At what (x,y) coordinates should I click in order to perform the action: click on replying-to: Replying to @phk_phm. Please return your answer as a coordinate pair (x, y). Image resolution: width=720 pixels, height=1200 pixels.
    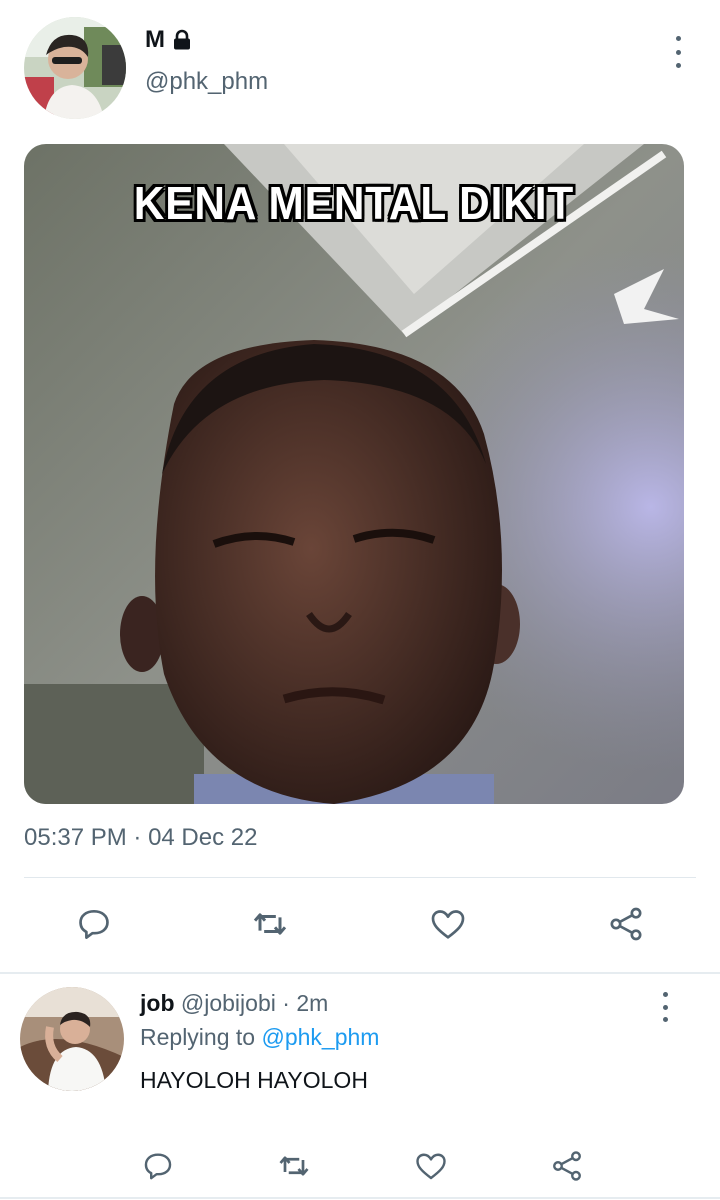
    Looking at the image, I should click on (259, 1037).